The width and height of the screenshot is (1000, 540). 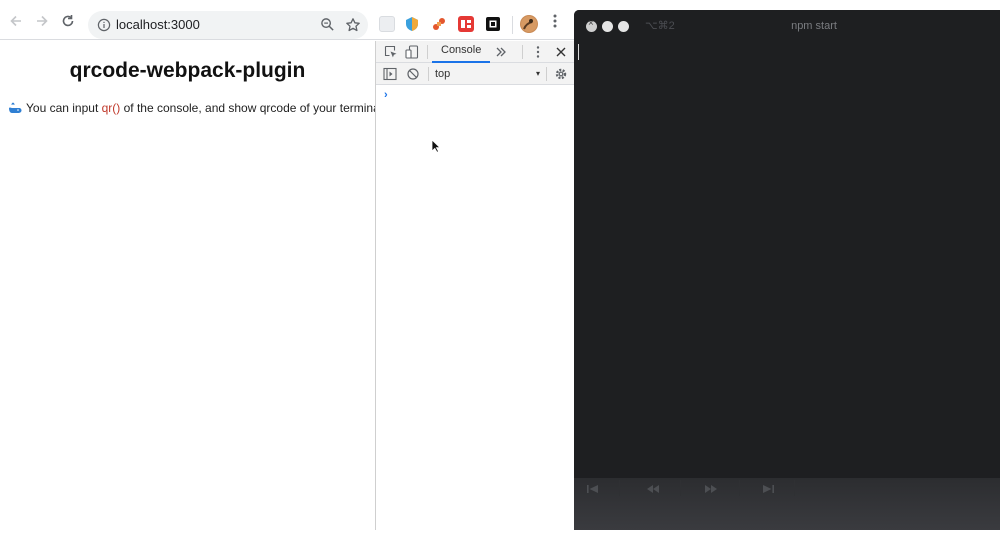 What do you see at coordinates (439, 24) in the screenshot?
I see `extension-puzzle-icon` at bounding box center [439, 24].